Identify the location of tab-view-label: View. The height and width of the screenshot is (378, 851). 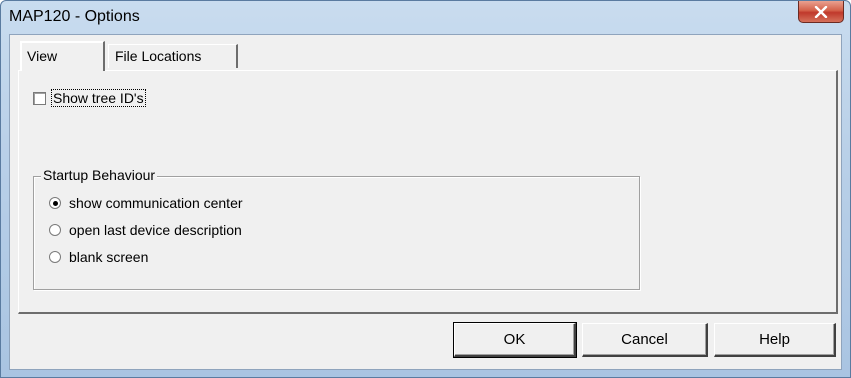
(42, 56).